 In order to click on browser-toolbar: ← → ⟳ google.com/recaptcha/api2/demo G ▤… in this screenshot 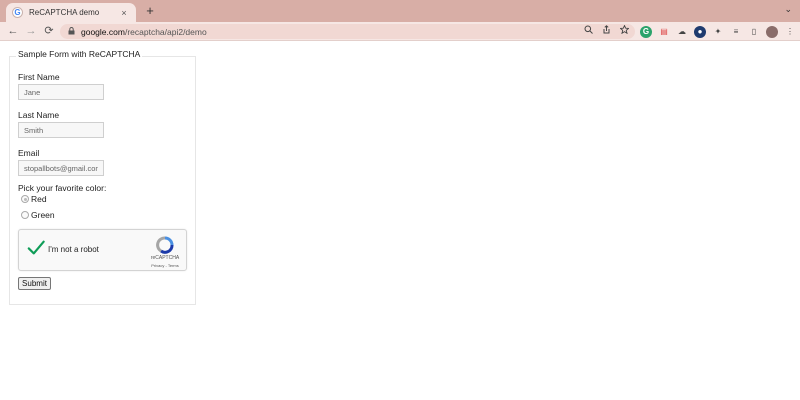, I will do `click(400, 31)`.